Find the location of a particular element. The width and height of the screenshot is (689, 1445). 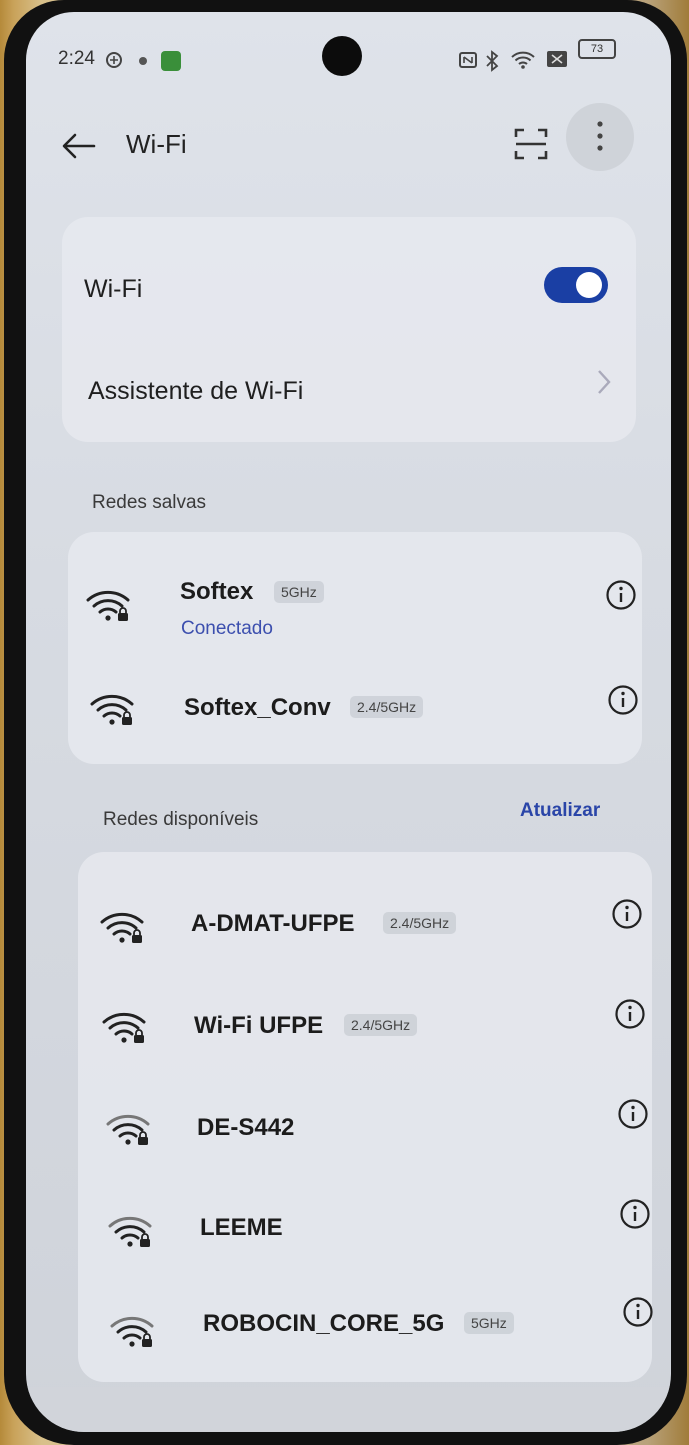

network-row: DE-S442 is located at coordinates (365, 1114).